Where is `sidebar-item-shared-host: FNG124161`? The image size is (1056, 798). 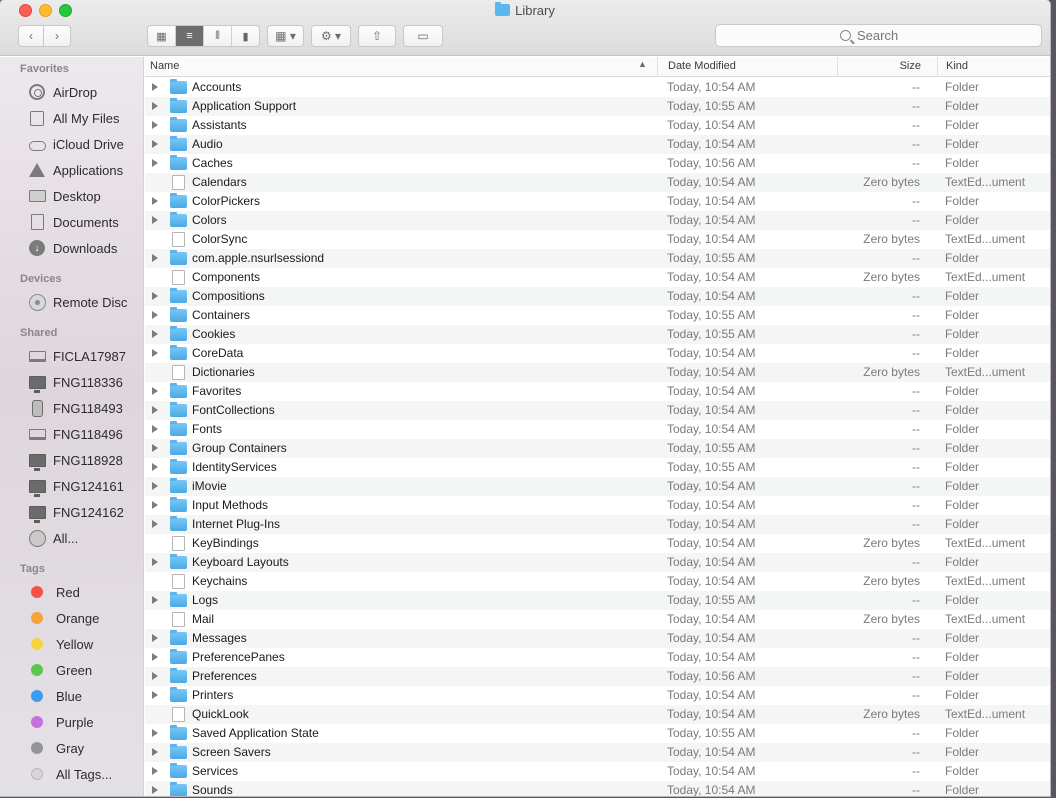 sidebar-item-shared-host: FNG124161 is located at coordinates (76, 486).